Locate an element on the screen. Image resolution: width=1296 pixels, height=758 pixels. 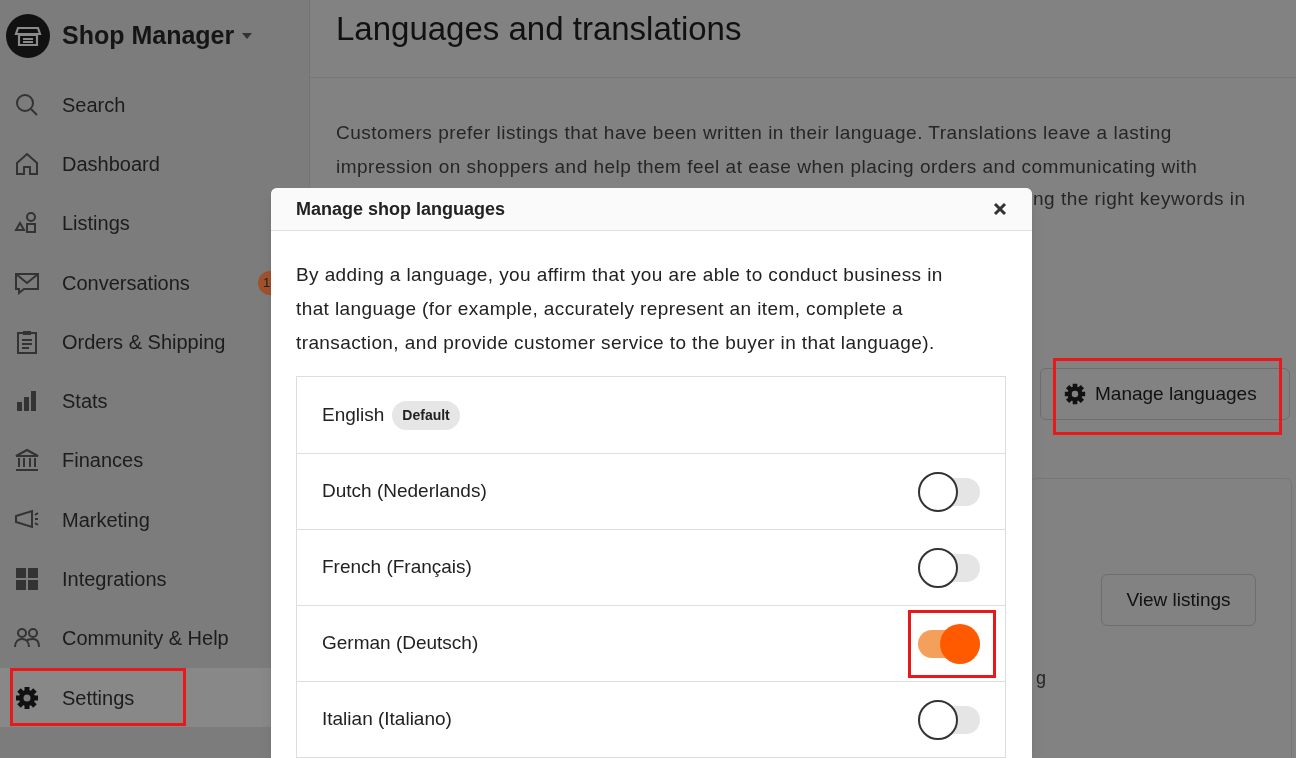
nav-item: Search is located at coordinates (154, 105).